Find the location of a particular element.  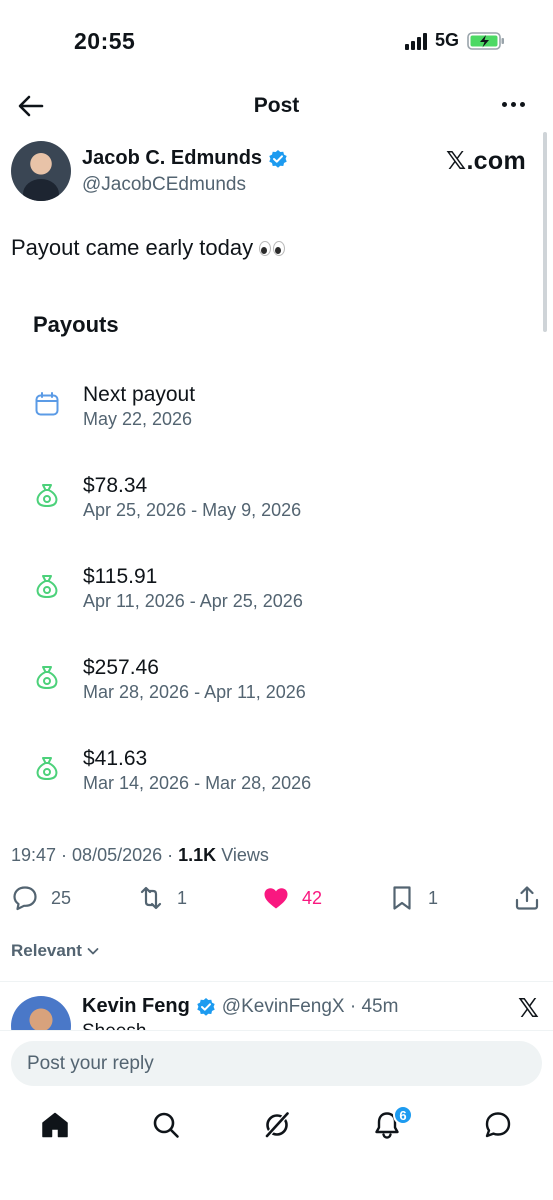

payout-range: Mar 14, 2026 - Mar 28, 2026 is located at coordinates (197, 783).